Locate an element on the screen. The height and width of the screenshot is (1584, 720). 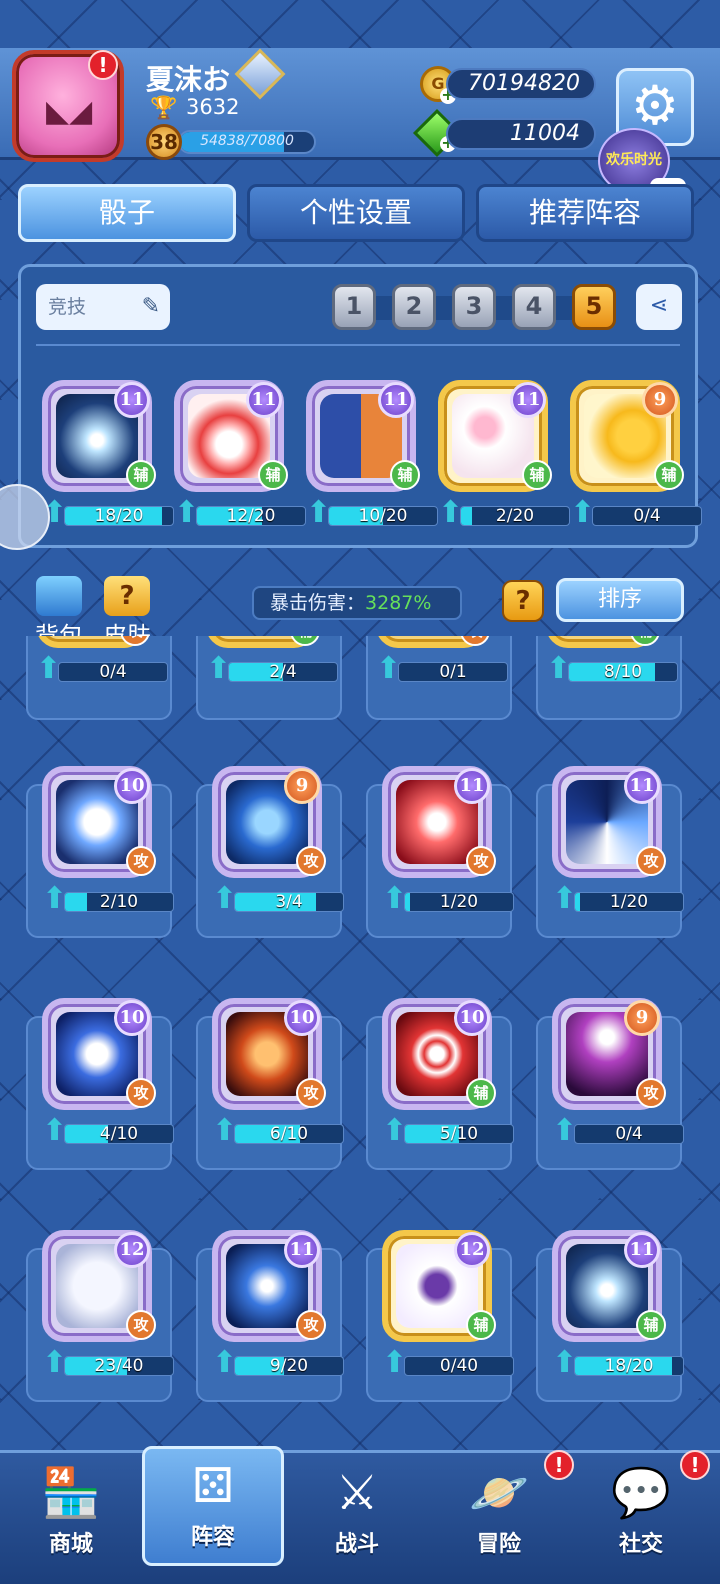
die-frame: 12 攻 is located at coordinates (99, 1286).